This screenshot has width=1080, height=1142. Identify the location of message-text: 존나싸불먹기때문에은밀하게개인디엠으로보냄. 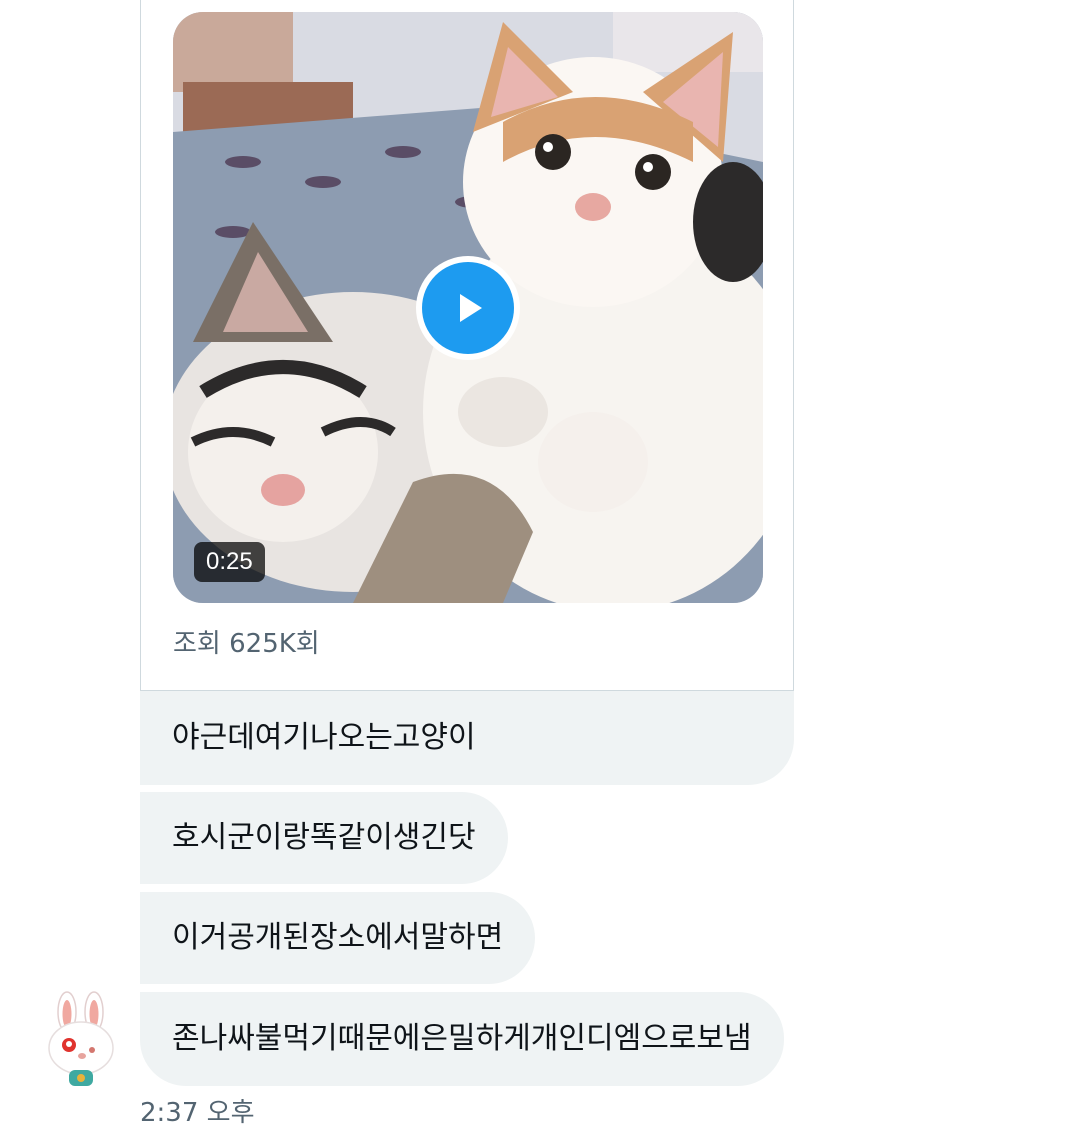
(462, 1038).